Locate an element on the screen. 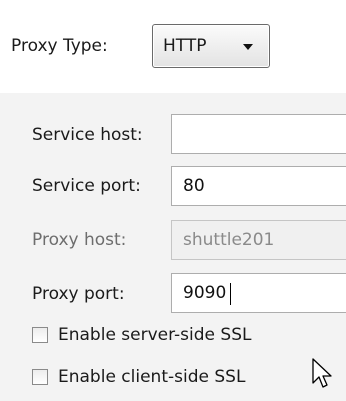 Image resolution: width=346 pixels, height=401 pixels. service-host-label: Service host: is located at coordinates (87, 135).